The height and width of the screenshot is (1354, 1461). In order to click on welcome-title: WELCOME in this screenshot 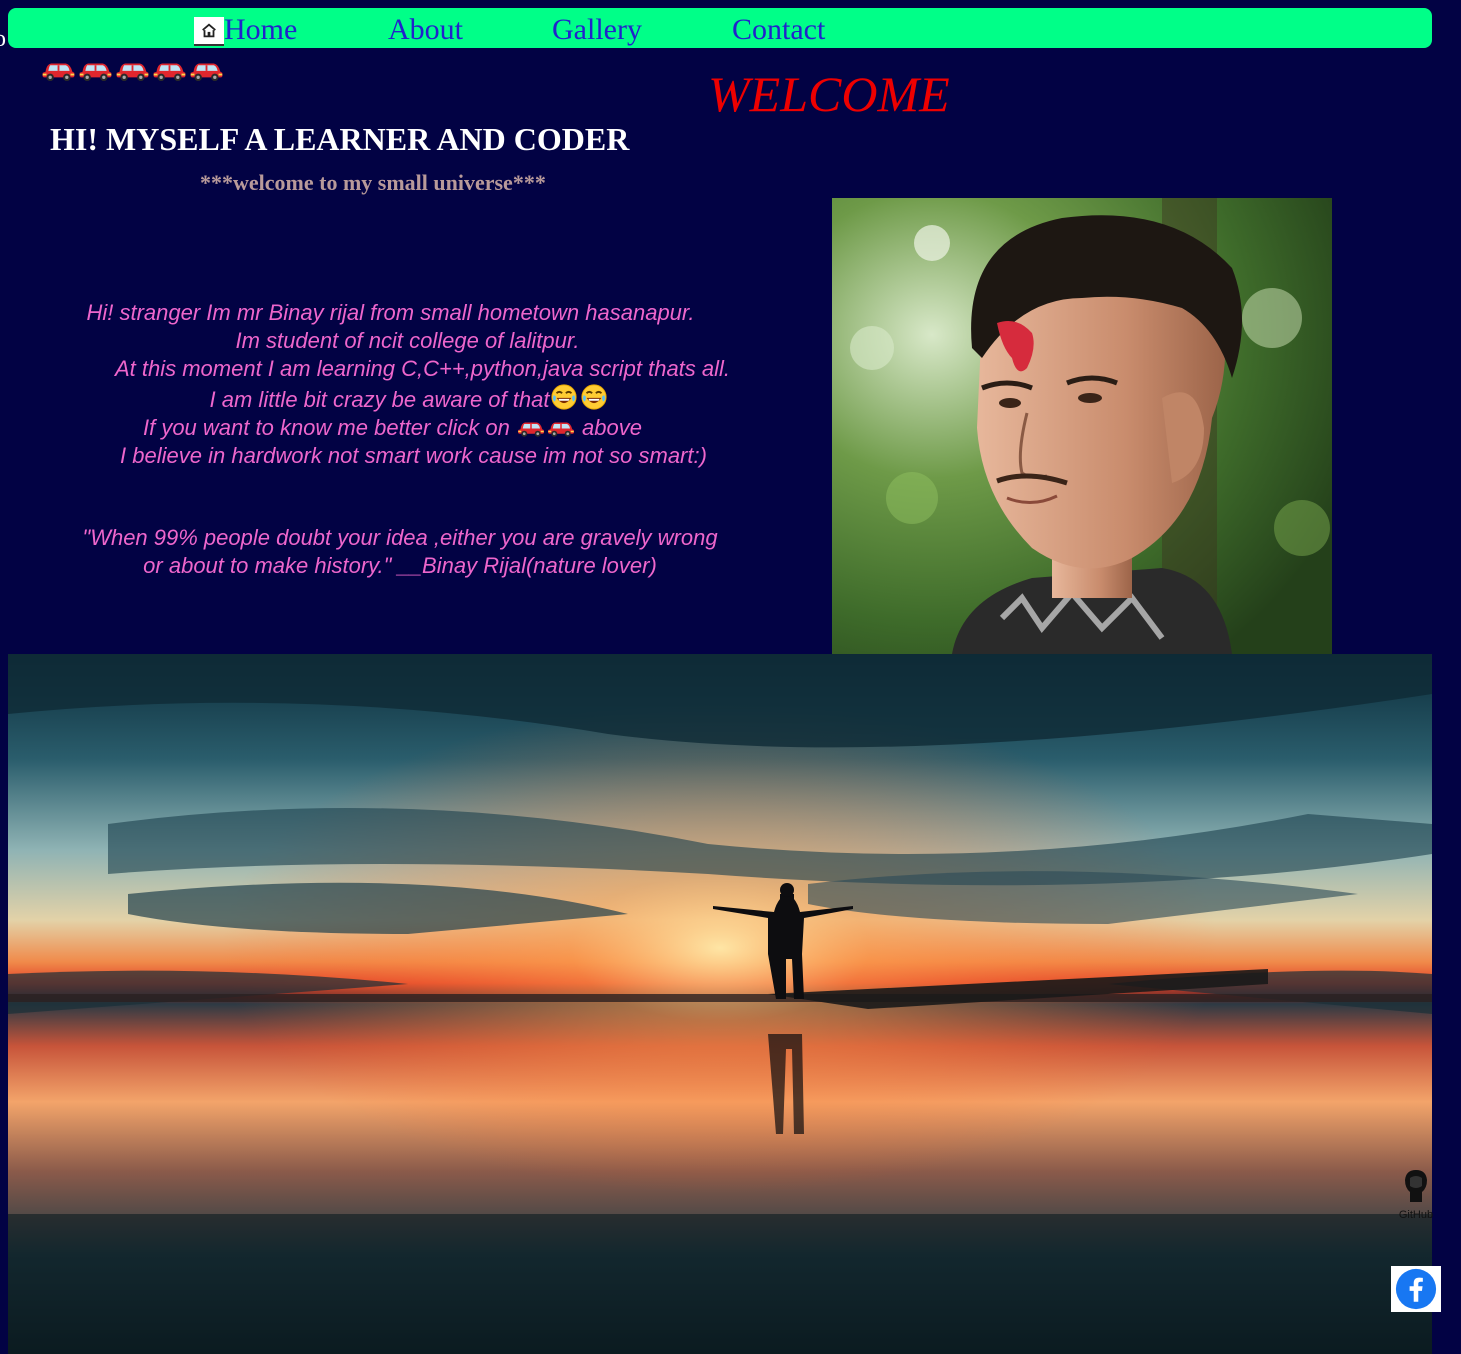, I will do `click(829, 94)`.